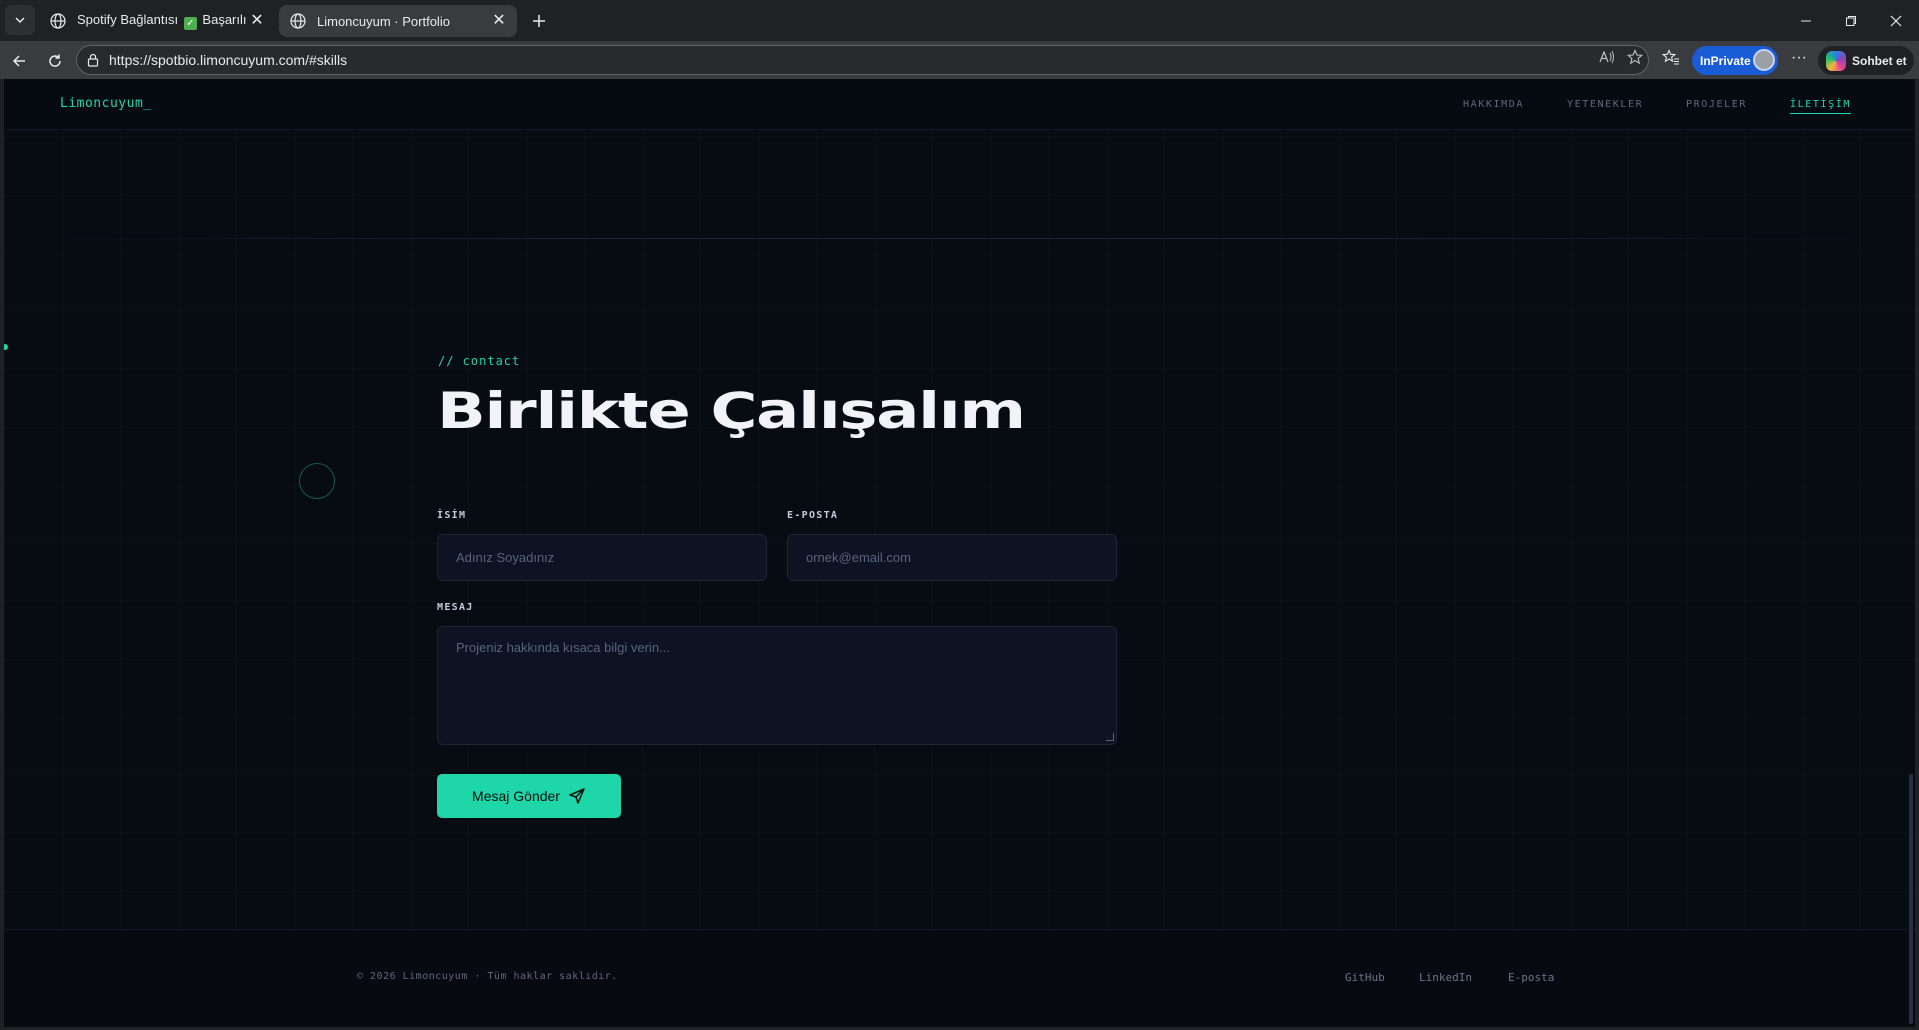 This screenshot has width=1919, height=1030. What do you see at coordinates (1716, 104) in the screenshot?
I see `nav-link-projeler: PROJELER` at bounding box center [1716, 104].